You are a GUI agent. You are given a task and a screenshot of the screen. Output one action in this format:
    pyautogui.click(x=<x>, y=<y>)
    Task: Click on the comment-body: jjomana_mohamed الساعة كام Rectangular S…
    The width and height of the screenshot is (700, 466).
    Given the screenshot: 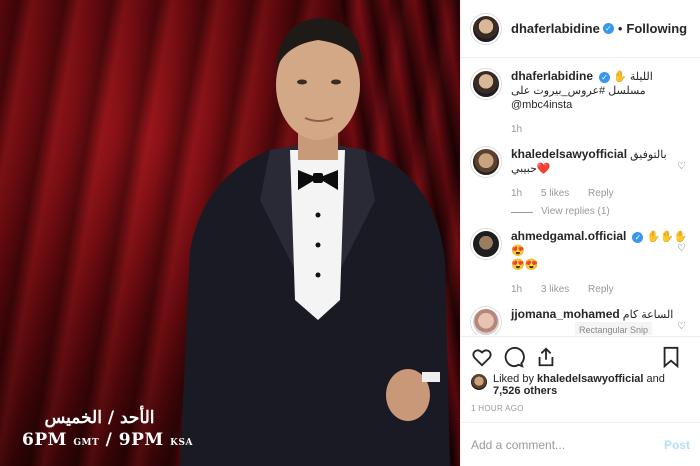 What is the action you would take?
    pyautogui.click(x=600, y=321)
    